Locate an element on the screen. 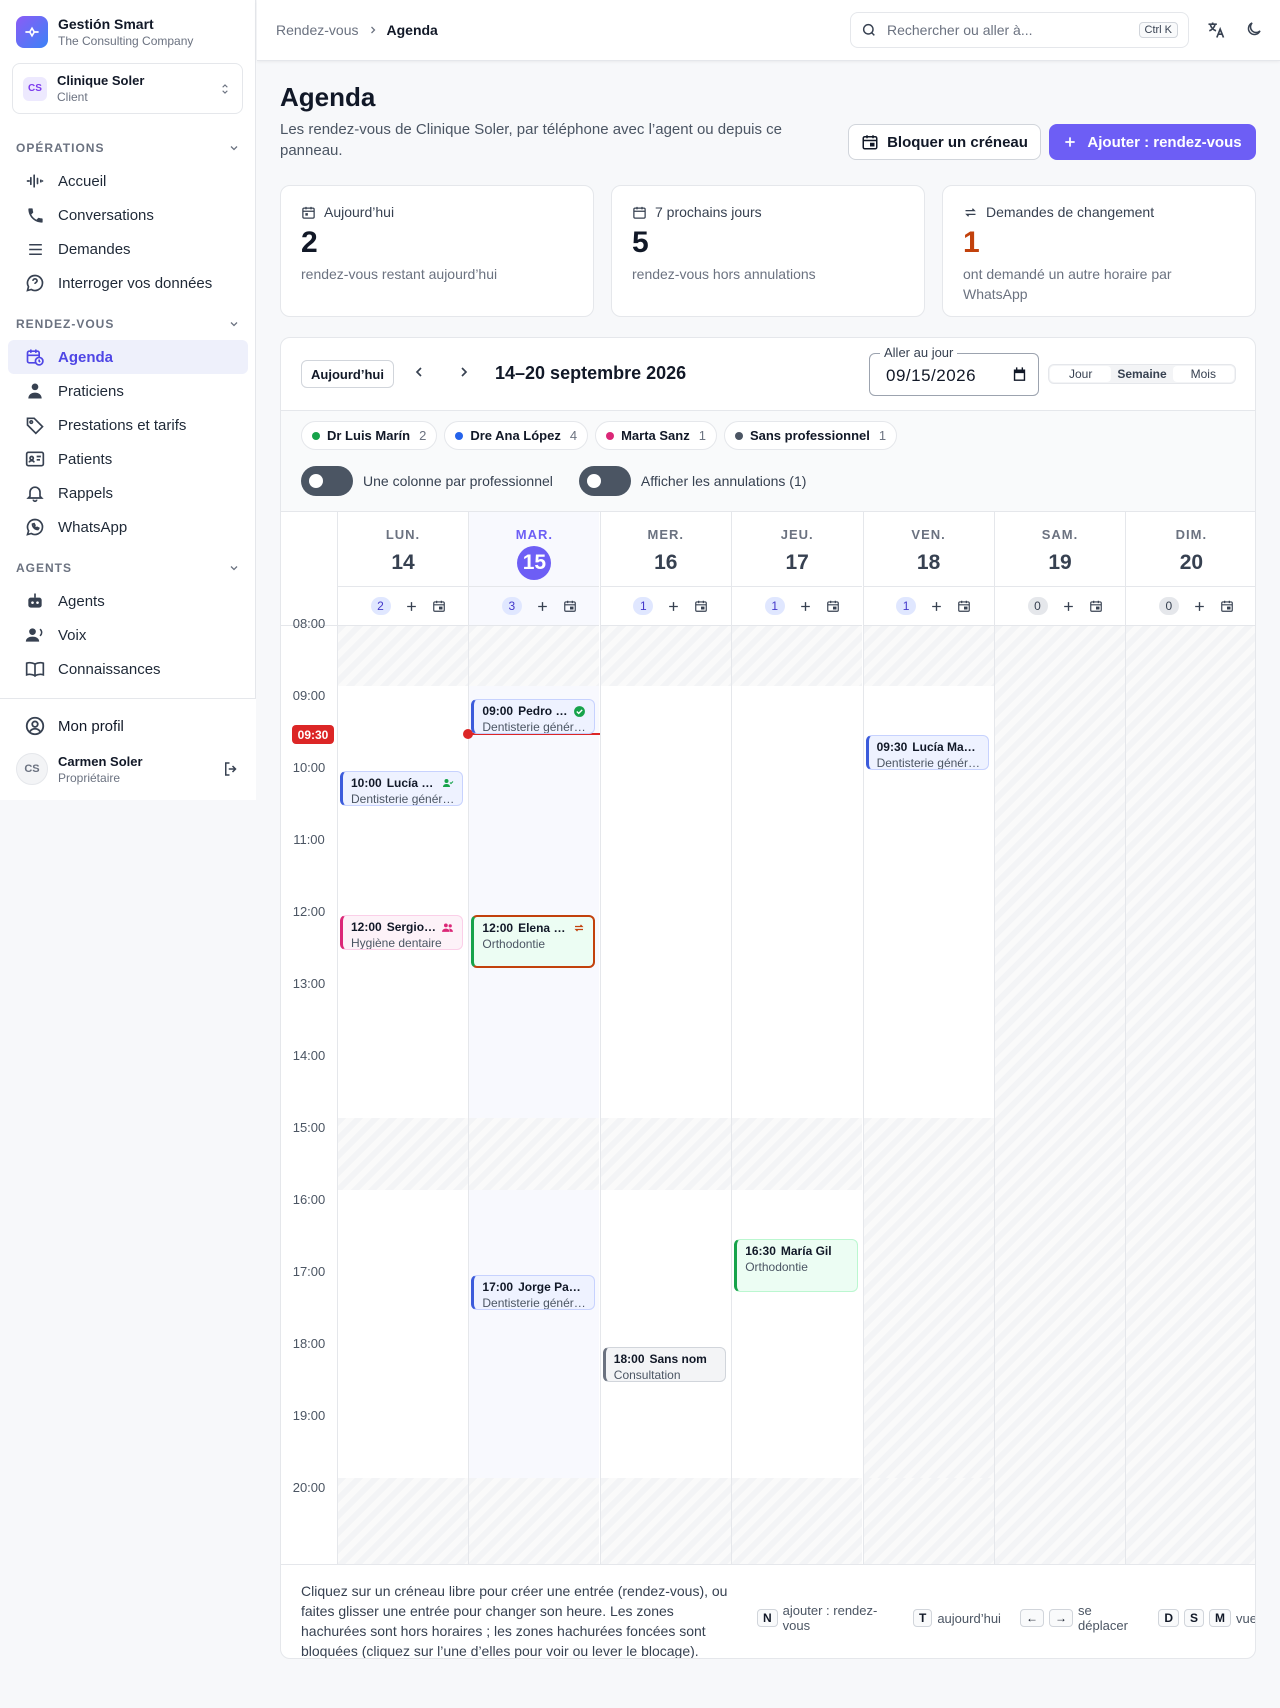 The image size is (1280, 1708). day-column: MER. 16 1 is located at coordinates (665, 1038).